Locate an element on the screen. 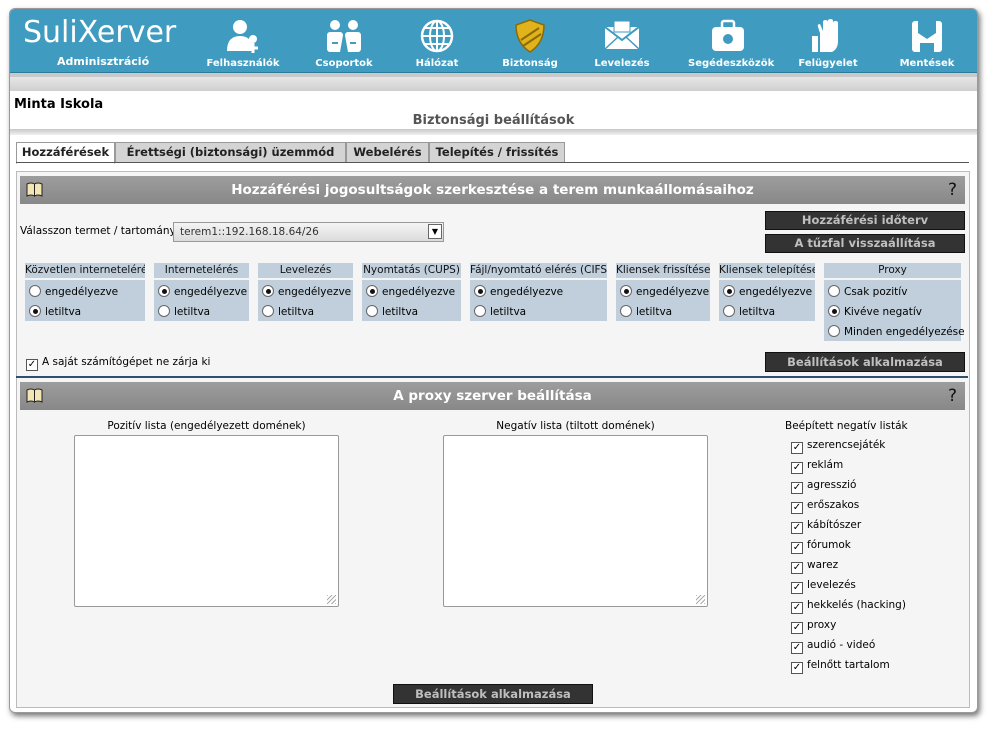  builtin-list-item: ✓ audió - videó is located at coordinates (833, 646).